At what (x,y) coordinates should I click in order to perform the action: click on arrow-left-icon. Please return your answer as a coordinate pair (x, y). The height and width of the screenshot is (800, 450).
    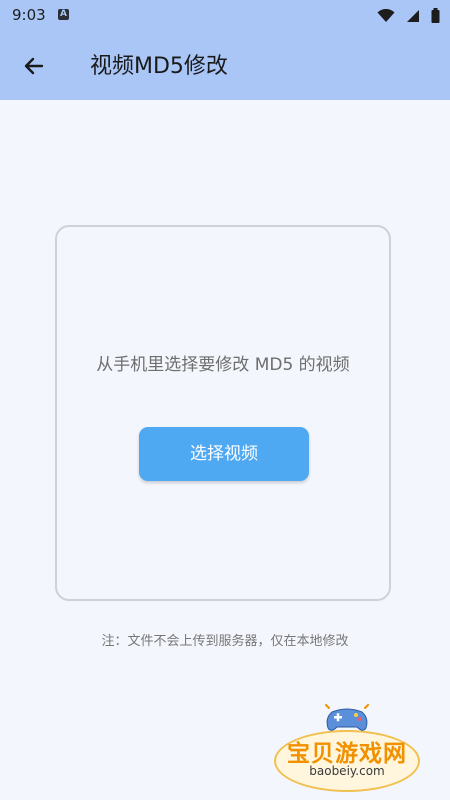
    Looking at the image, I should click on (34, 66).